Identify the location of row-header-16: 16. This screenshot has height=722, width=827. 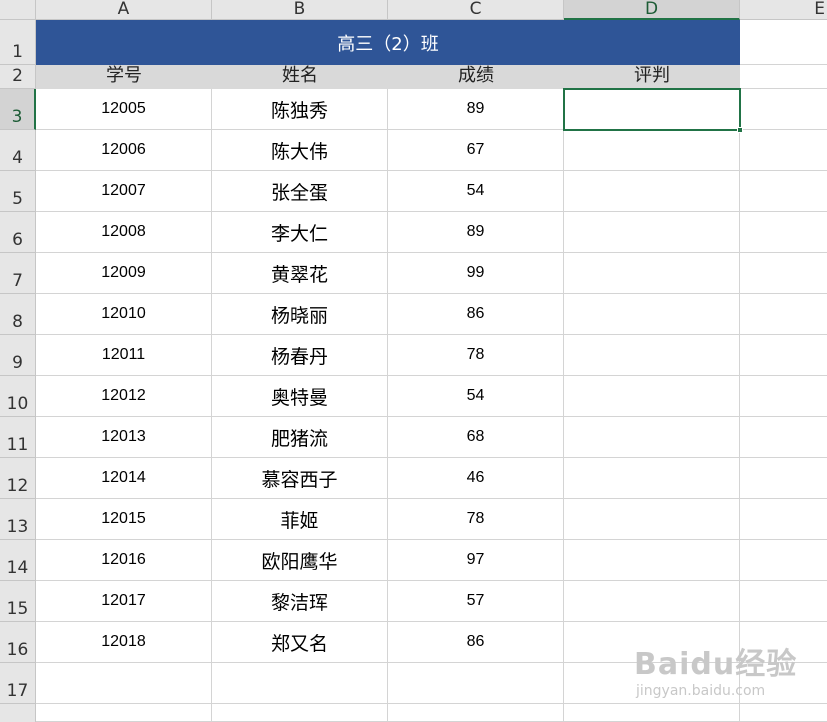
(18, 642).